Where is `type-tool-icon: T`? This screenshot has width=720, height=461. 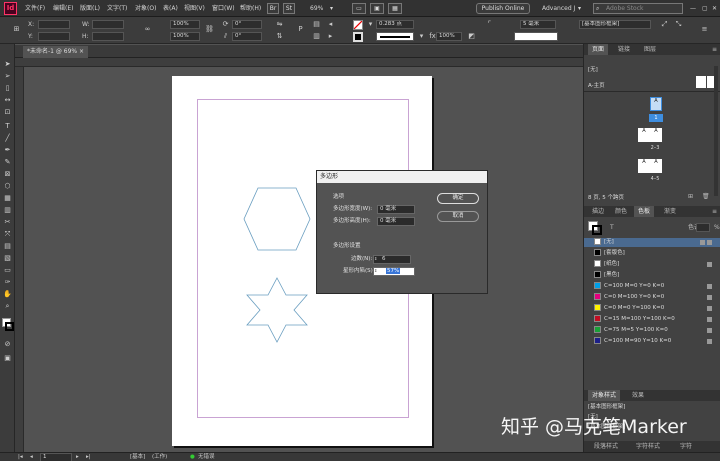 type-tool-icon: T is located at coordinates (7, 126).